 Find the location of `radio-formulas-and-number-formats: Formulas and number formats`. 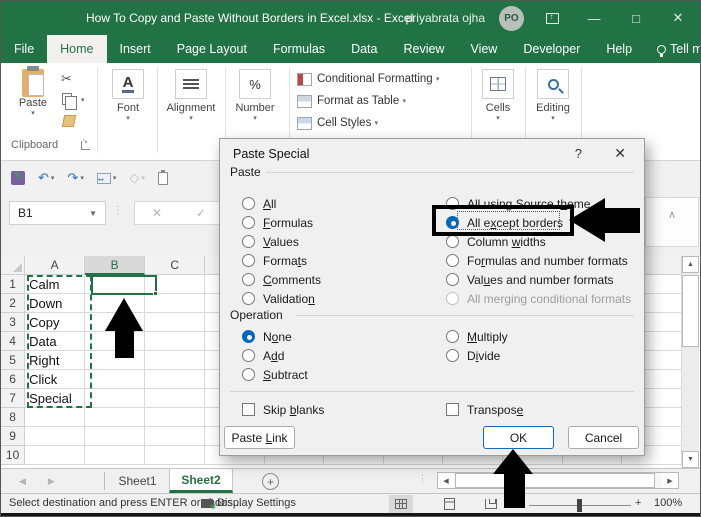

radio-formulas-and-number-formats: Formulas and number formats is located at coordinates (537, 260).